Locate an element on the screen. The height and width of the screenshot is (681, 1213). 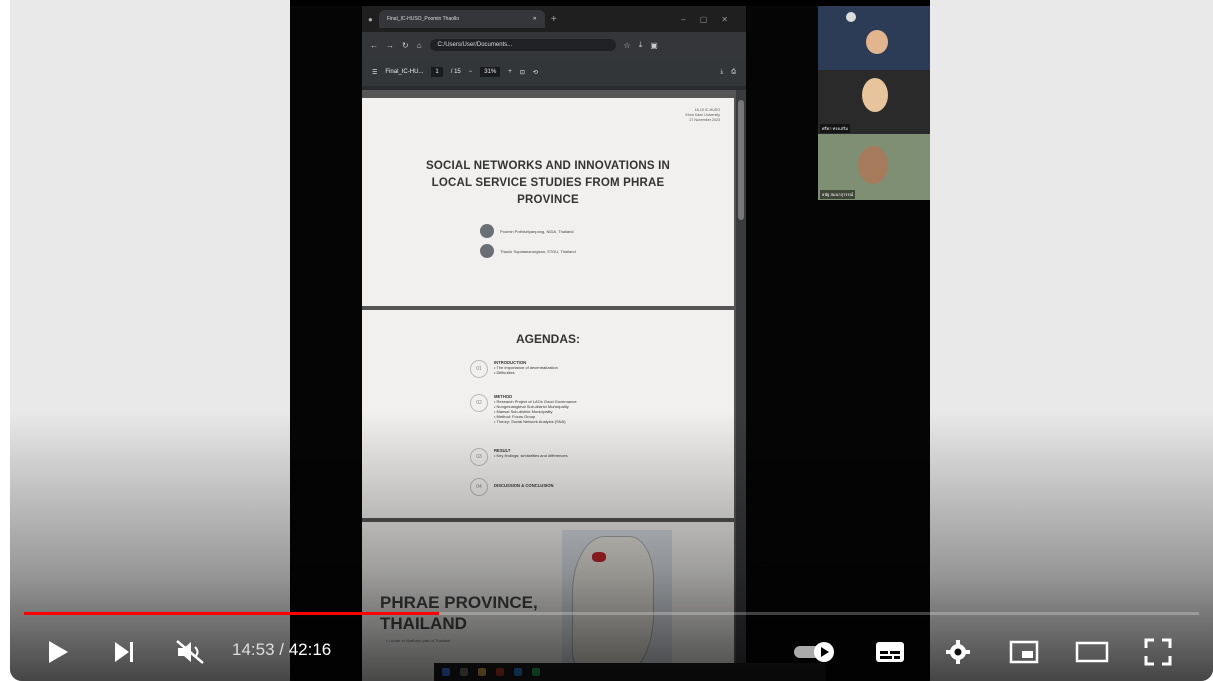
participant-tile: ศรีดา ทรงเสริม is located at coordinates (874, 102).